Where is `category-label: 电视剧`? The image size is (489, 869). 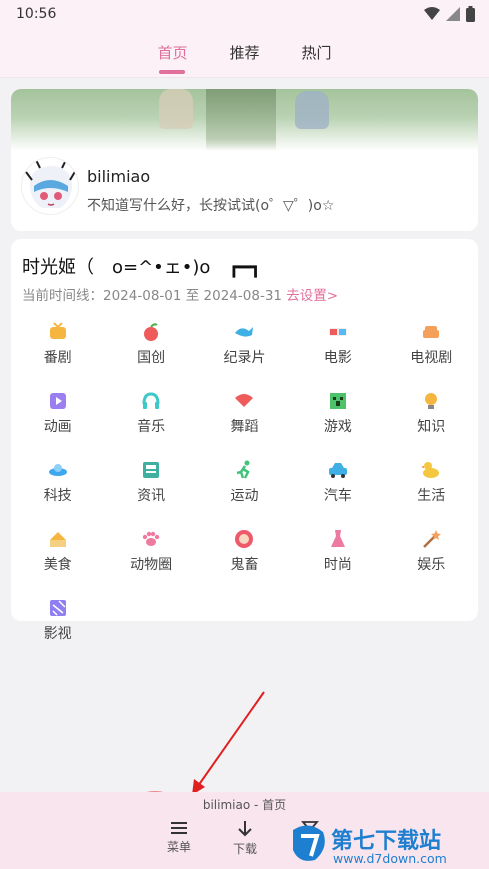
category-label: 电视剧 is located at coordinates (431, 358).